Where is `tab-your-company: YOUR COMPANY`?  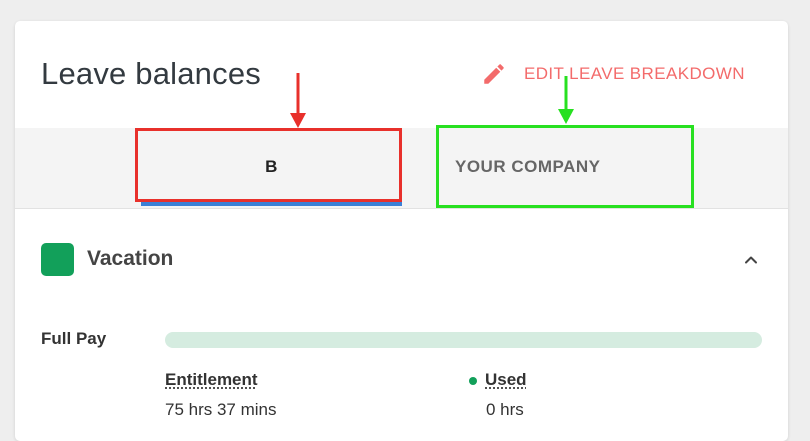
tab-your-company: YOUR COMPANY is located at coordinates (585, 167).